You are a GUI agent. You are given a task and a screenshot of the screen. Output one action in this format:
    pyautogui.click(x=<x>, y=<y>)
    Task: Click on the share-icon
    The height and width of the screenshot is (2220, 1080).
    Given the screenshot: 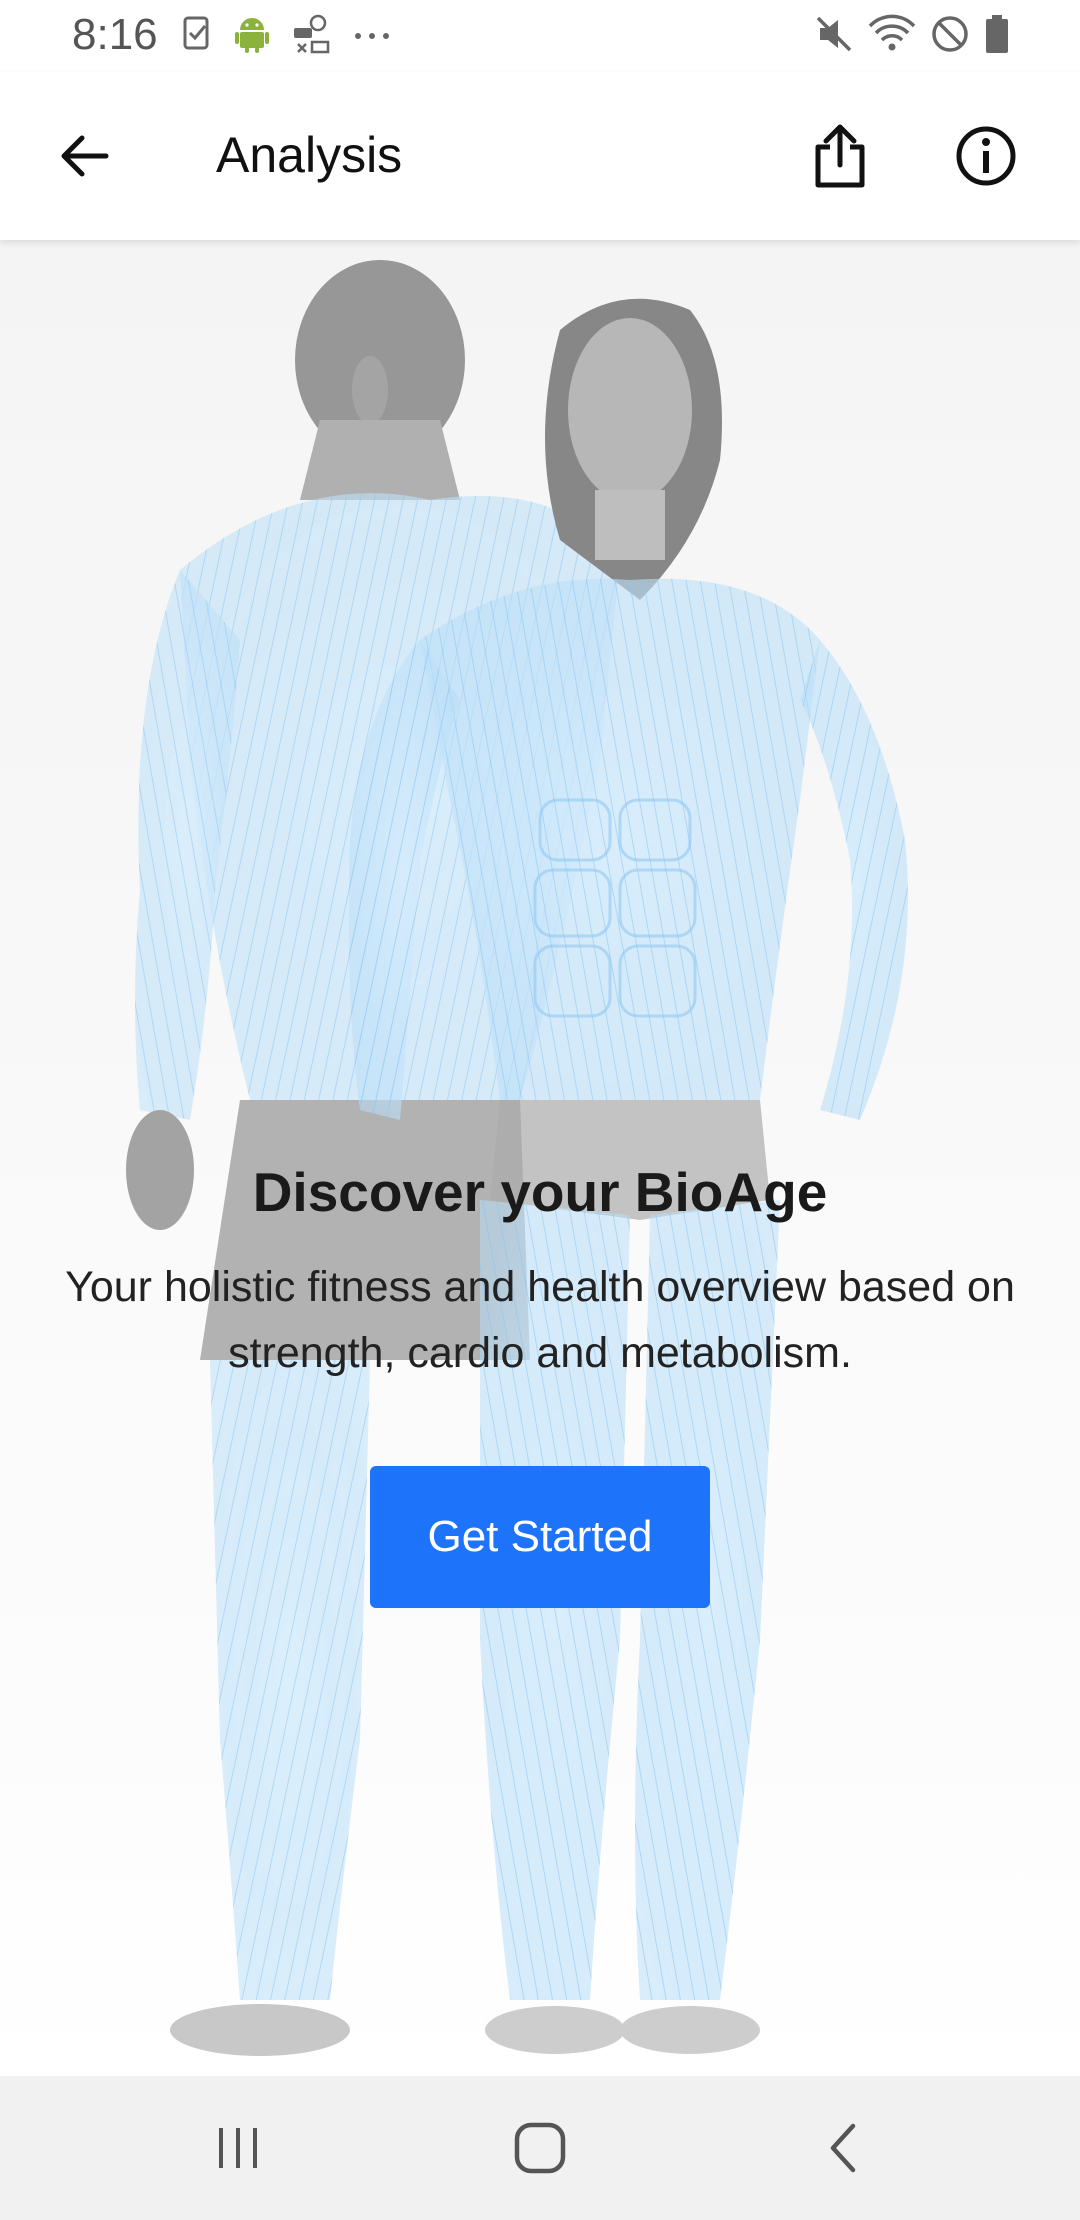 What is the action you would take?
    pyautogui.click(x=840, y=156)
    